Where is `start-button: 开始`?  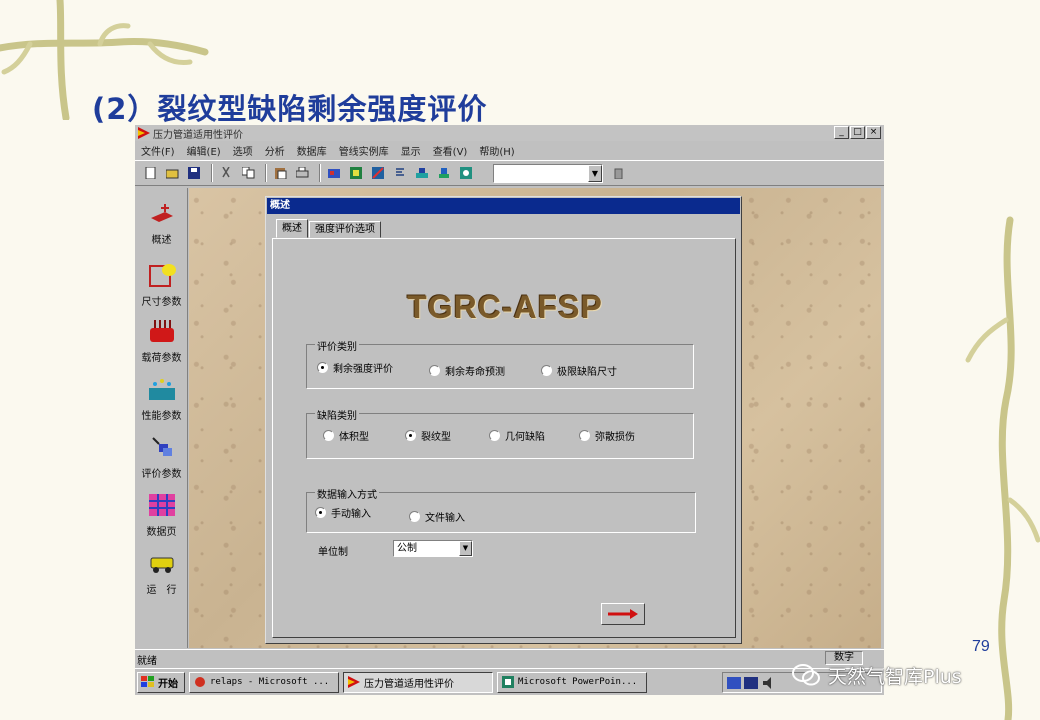 start-button: 开始 is located at coordinates (161, 682).